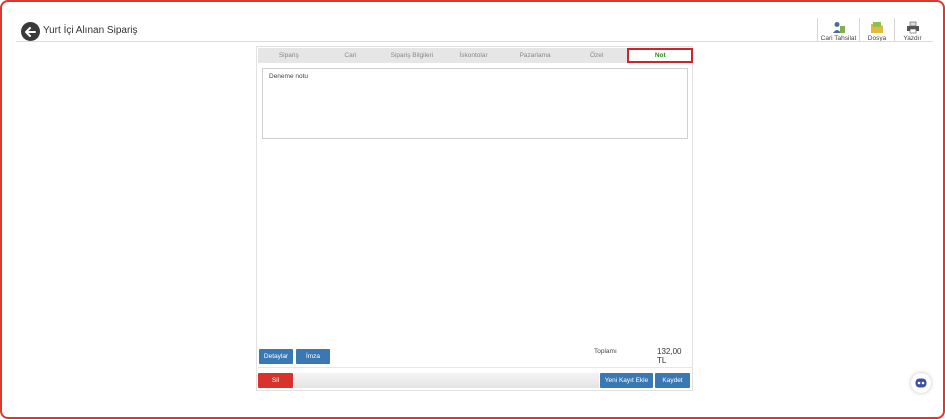 Image resolution: width=945 pixels, height=419 pixels. Describe the element at coordinates (672, 380) in the screenshot. I see `kaydet-button: Kaydet` at that location.